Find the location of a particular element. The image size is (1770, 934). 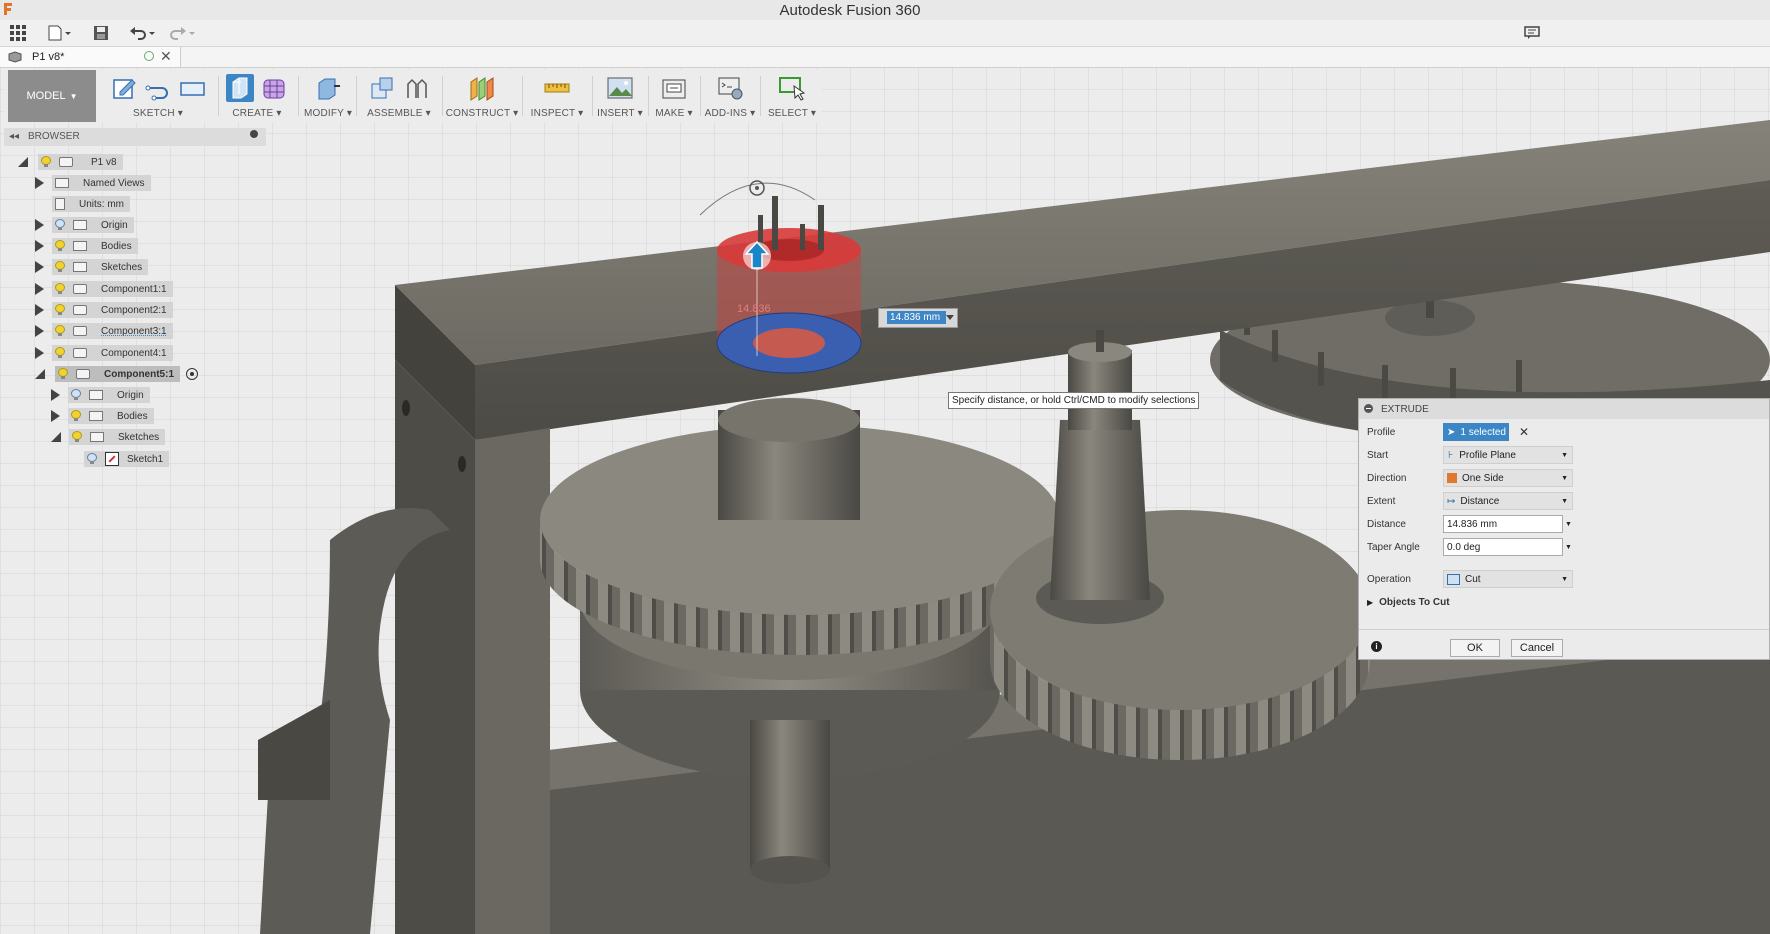

sketch-group: SKETCH ▾ is located at coordinates (158, 96).